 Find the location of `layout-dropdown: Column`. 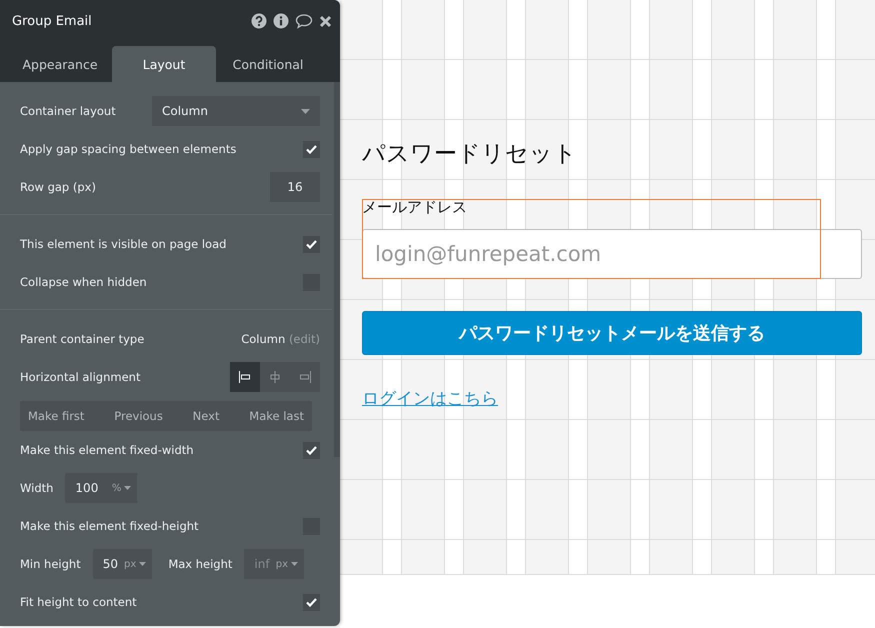

layout-dropdown: Column is located at coordinates (236, 111).